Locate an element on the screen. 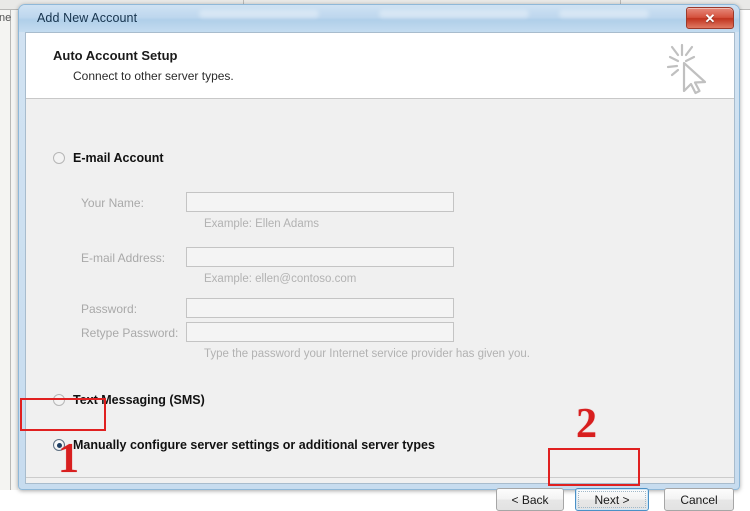 The image size is (750, 511). label-email-address: E-mail Address: is located at coordinates (123, 258).